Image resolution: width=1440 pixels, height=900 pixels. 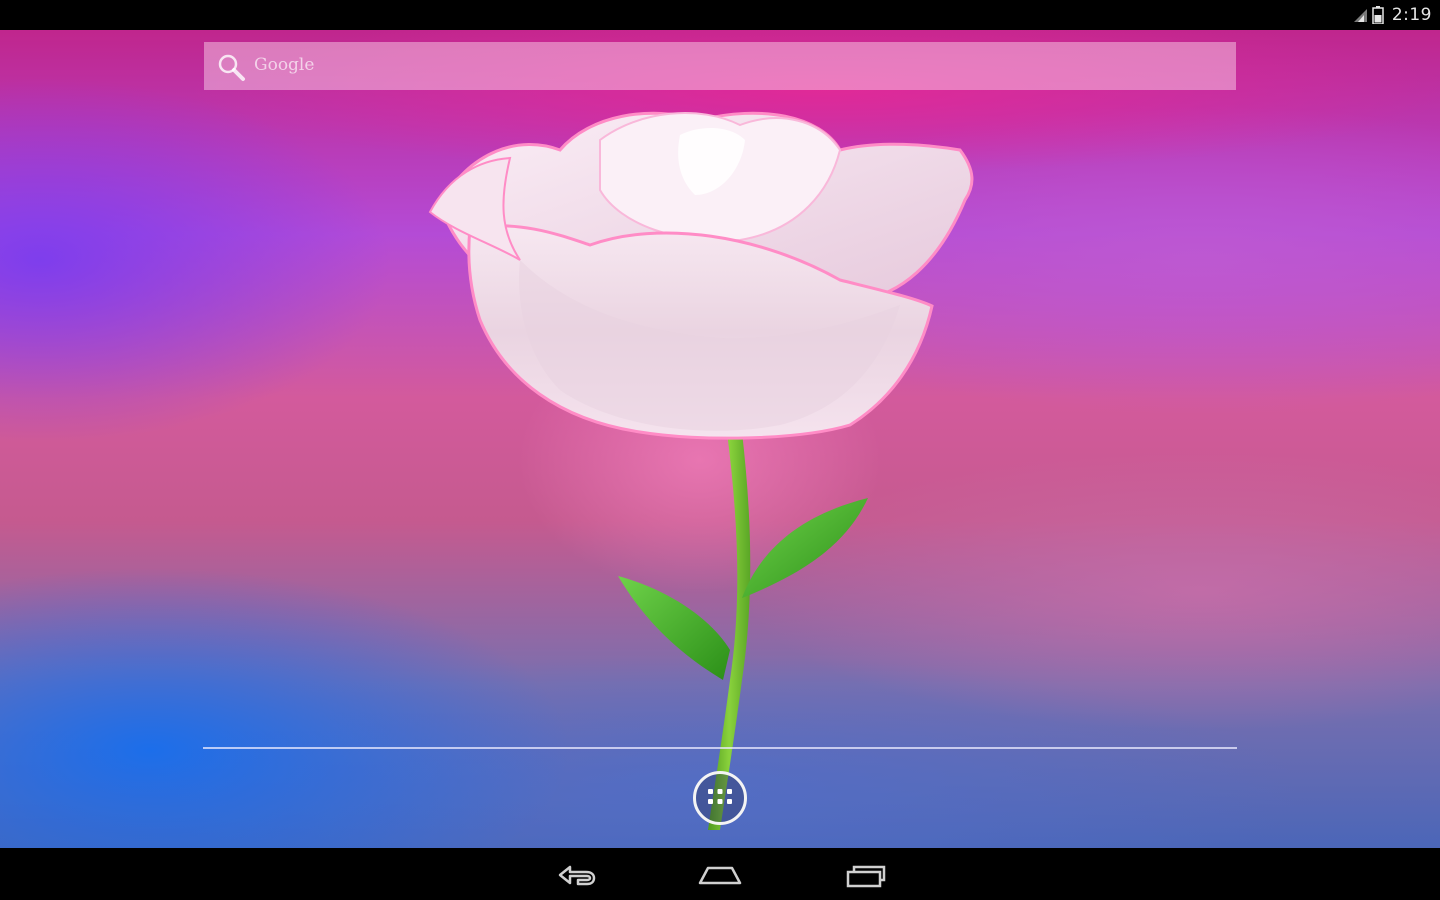 What do you see at coordinates (284, 65) in the screenshot?
I see `search-label: Google` at bounding box center [284, 65].